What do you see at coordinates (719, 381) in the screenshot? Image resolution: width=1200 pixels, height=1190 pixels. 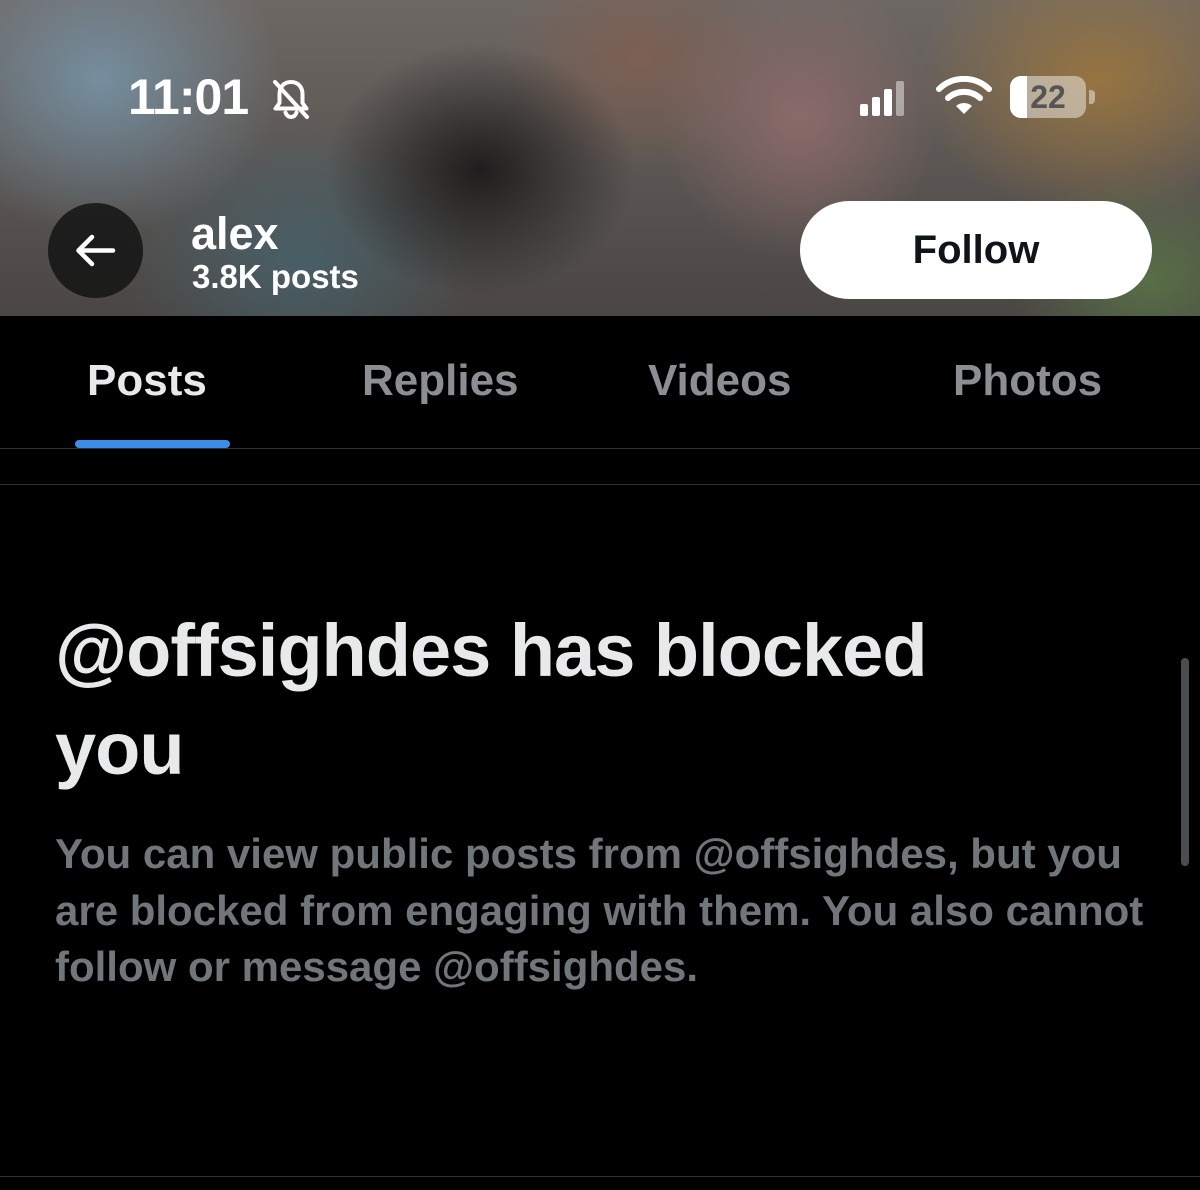 I see `tab-videos: Videos` at bounding box center [719, 381].